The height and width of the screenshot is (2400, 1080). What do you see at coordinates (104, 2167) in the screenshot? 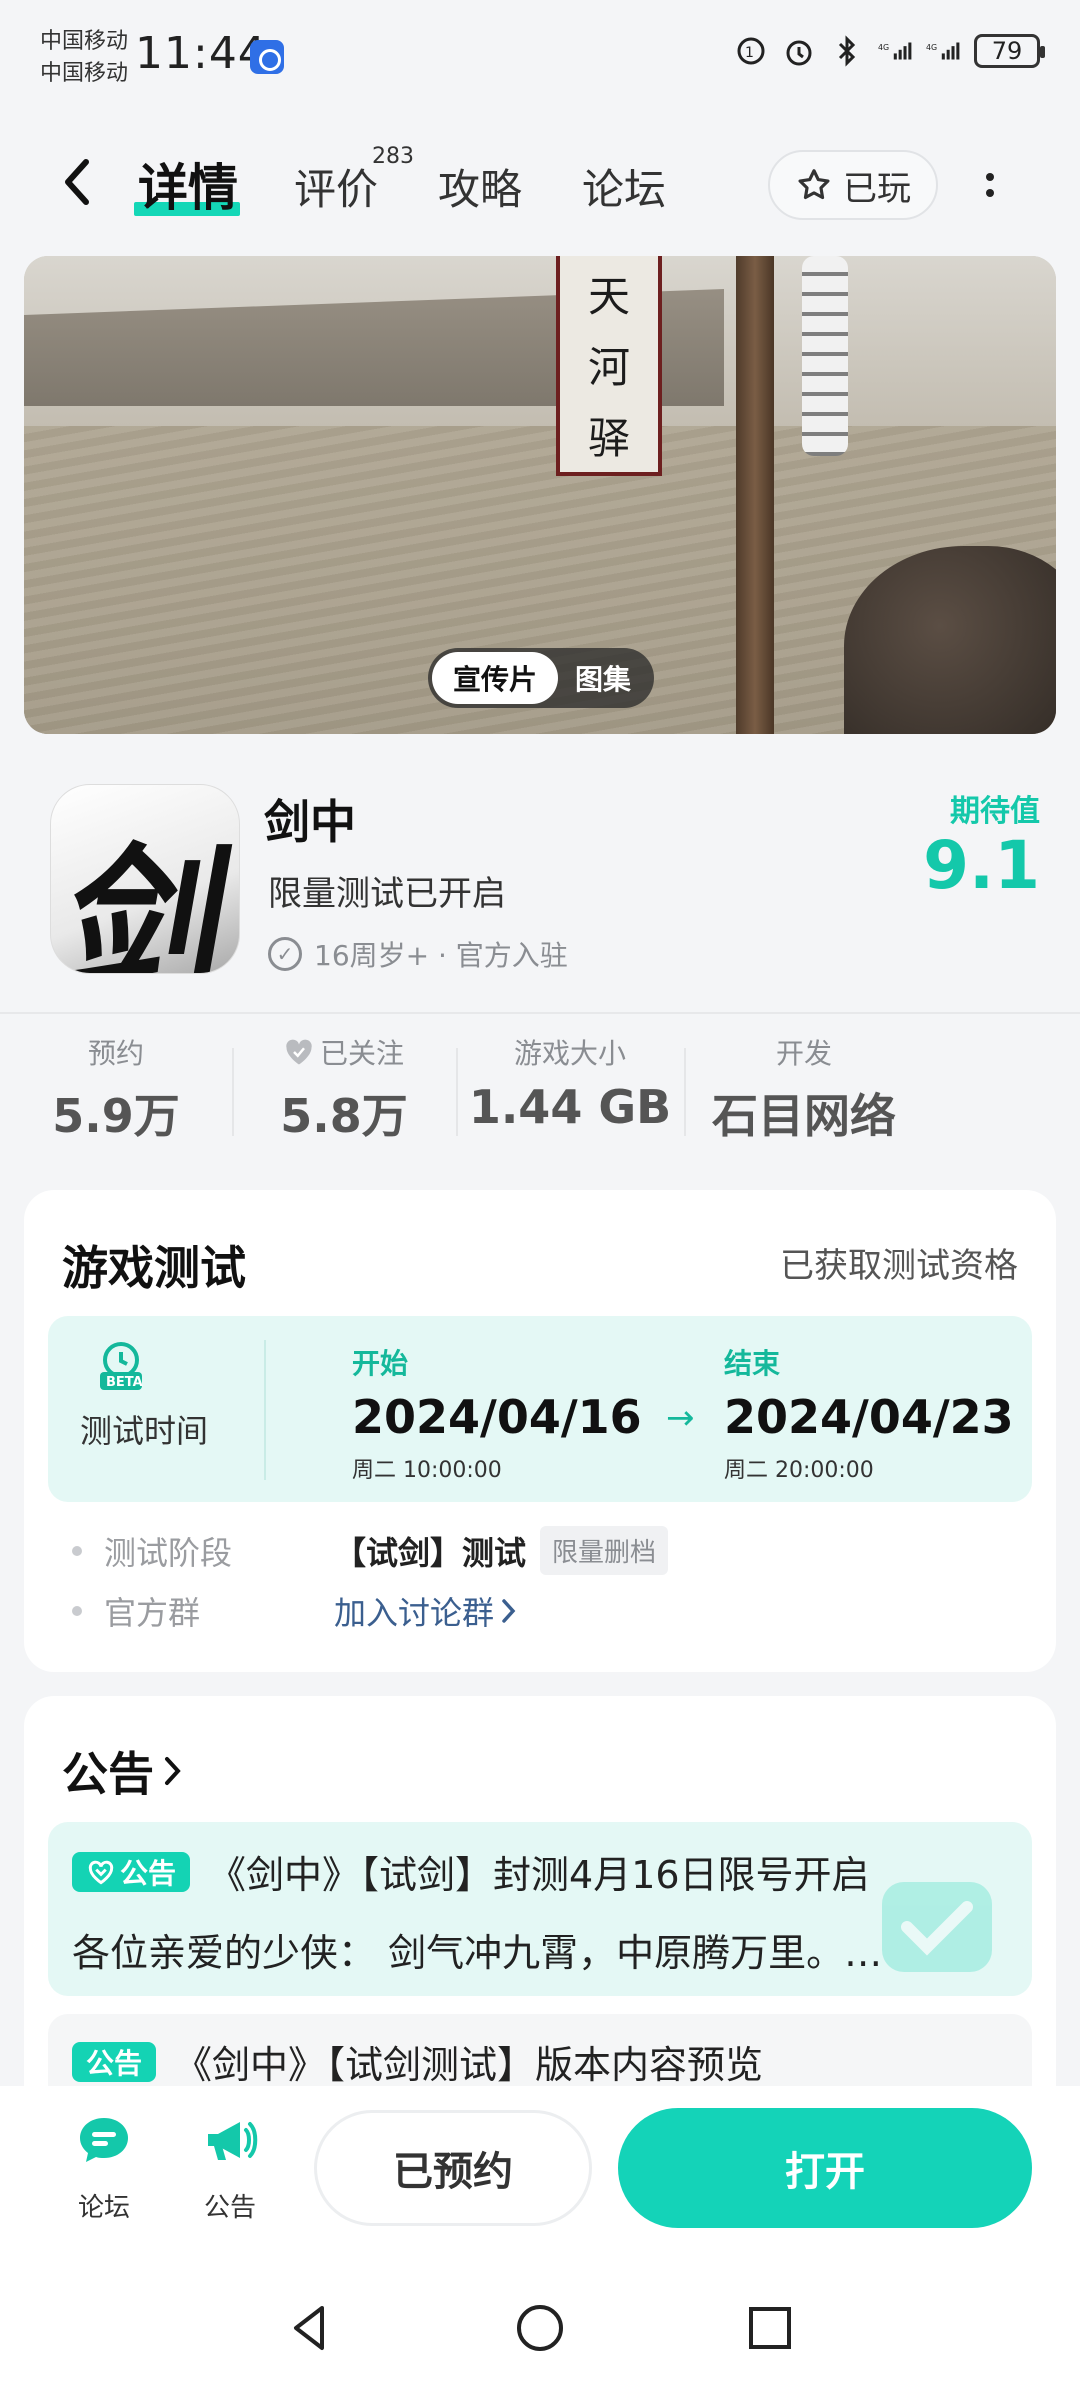
I see `forum-shortcut: 论坛` at bounding box center [104, 2167].